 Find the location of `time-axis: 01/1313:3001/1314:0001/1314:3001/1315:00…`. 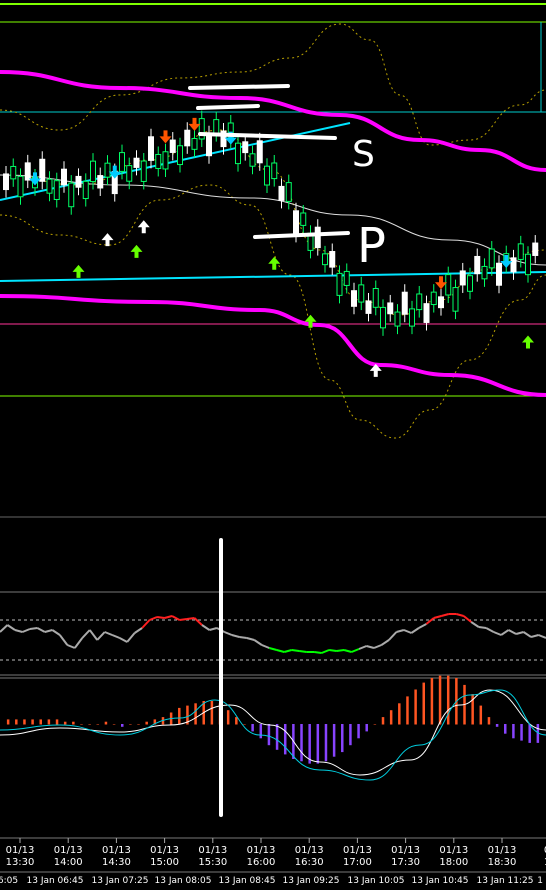

time-axis: 01/1313:3001/1314:0001/1314:3001/1315:00… is located at coordinates (273, 862).